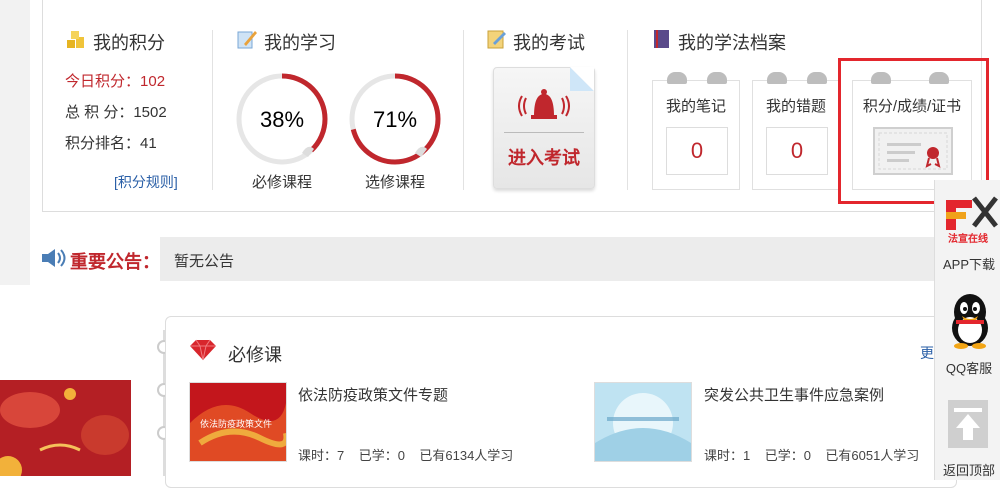  I want to click on qq-service-button: QQ客服, so click(968, 331).